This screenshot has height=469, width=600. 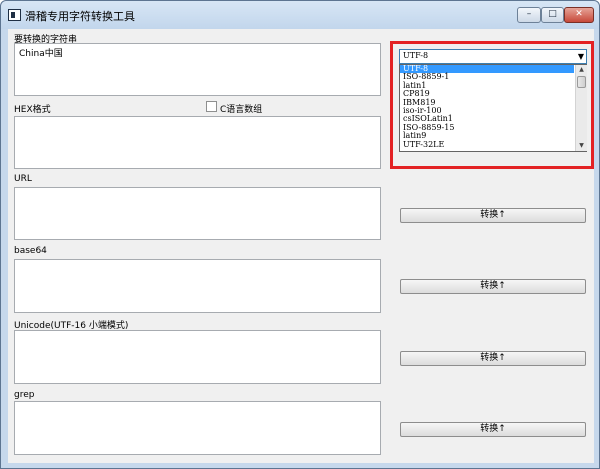 What do you see at coordinates (23, 179) in the screenshot?
I see `url-label: URL` at bounding box center [23, 179].